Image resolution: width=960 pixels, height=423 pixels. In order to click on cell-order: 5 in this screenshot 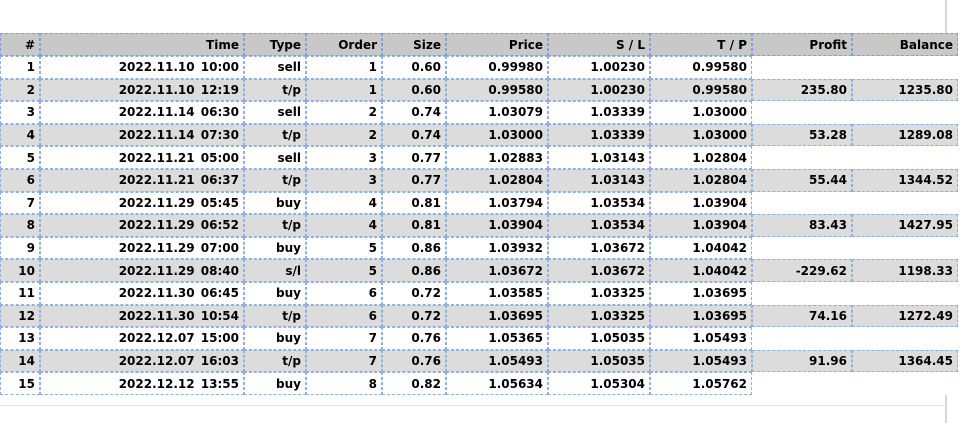, I will do `click(344, 270)`.